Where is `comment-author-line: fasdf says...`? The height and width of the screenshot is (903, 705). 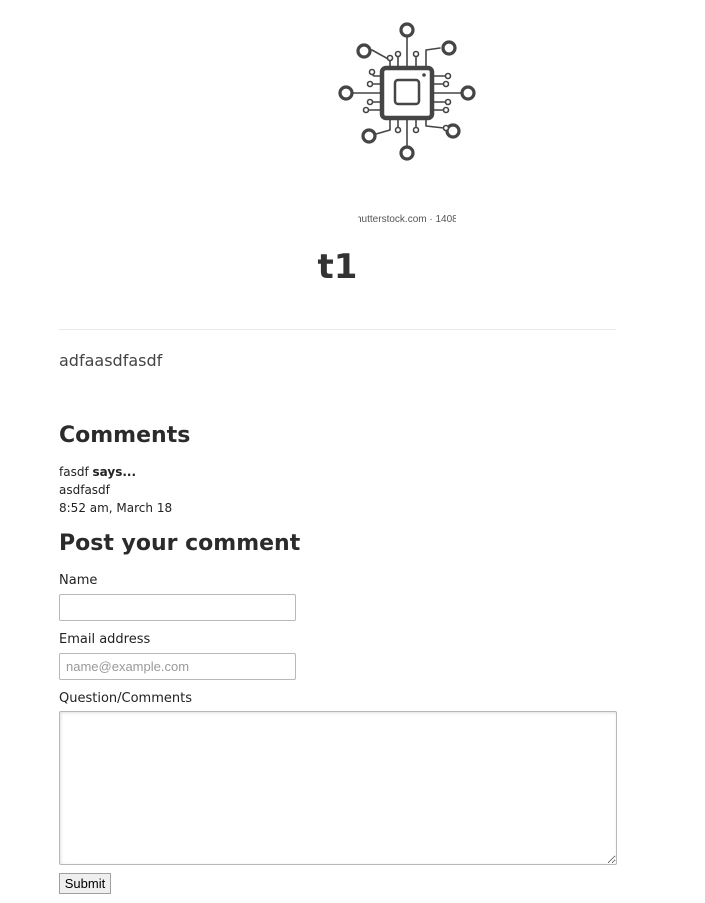 comment-author-line: fasdf says... is located at coordinates (115, 472).